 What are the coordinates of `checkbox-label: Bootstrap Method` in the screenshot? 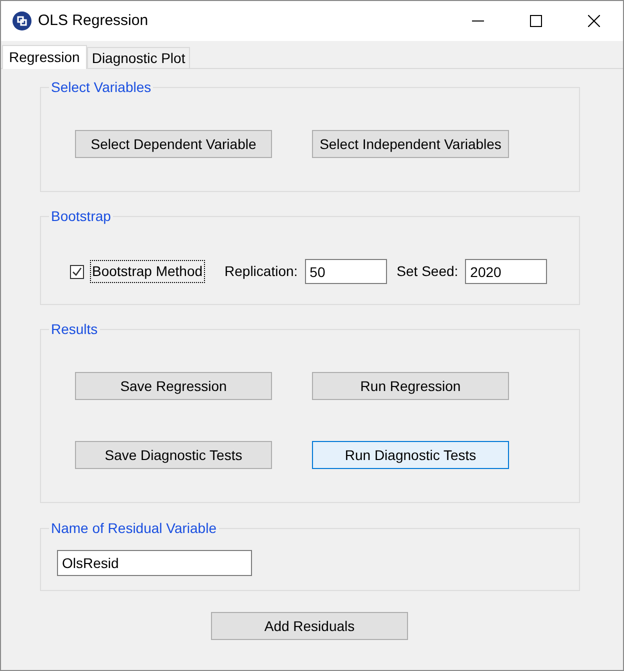 It's located at (147, 271).